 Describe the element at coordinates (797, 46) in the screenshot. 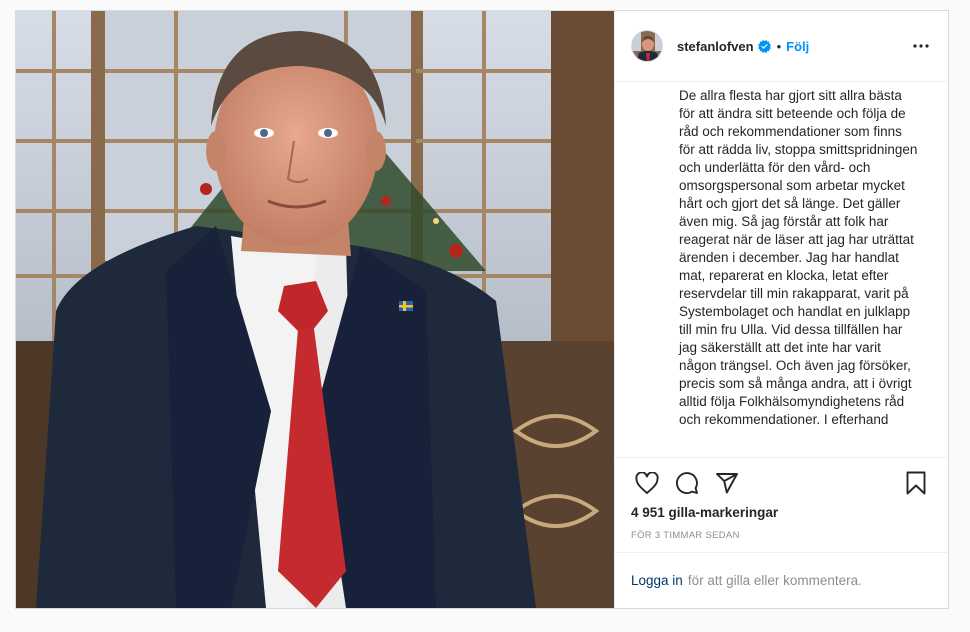

I see `follow-button: Följ` at that location.